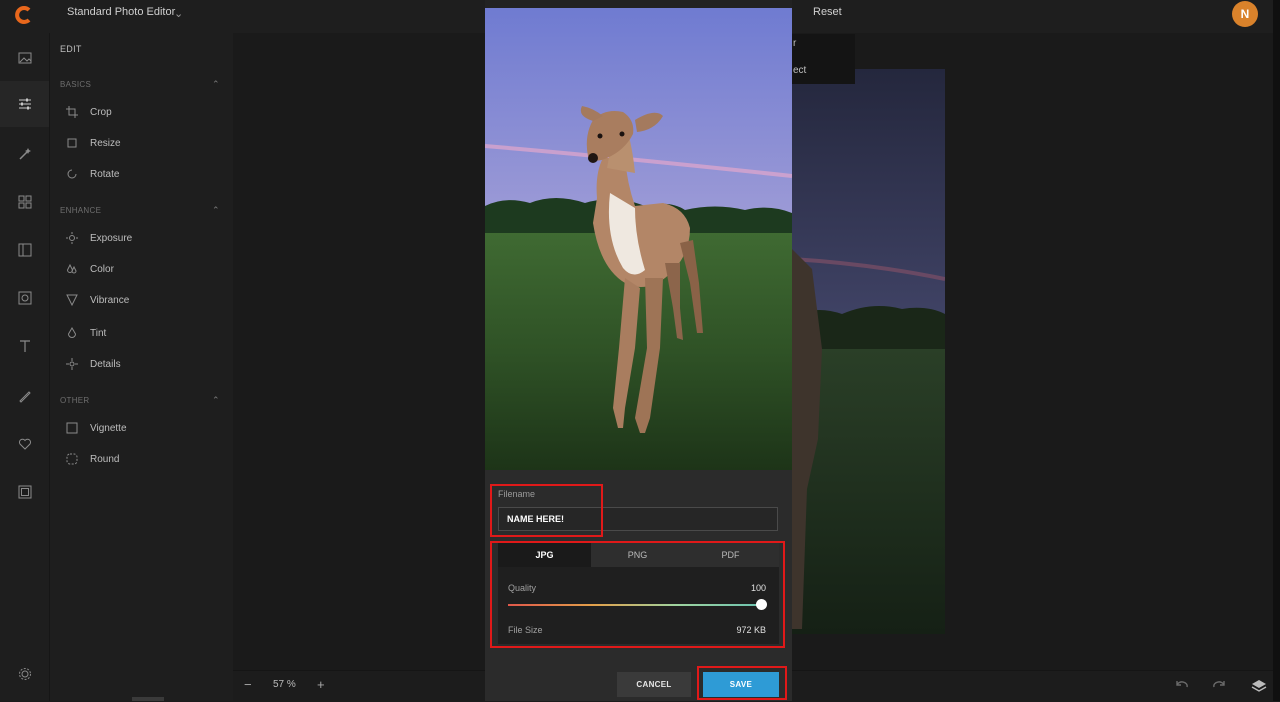  I want to click on quality-value: 100, so click(758, 588).